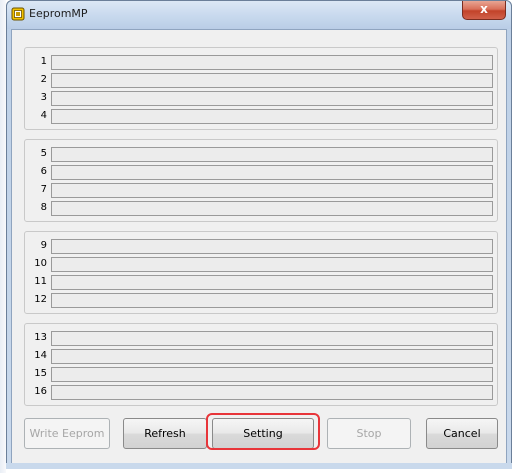 The image size is (517, 473). I want to click on slot-number-label: 4, so click(43, 115).